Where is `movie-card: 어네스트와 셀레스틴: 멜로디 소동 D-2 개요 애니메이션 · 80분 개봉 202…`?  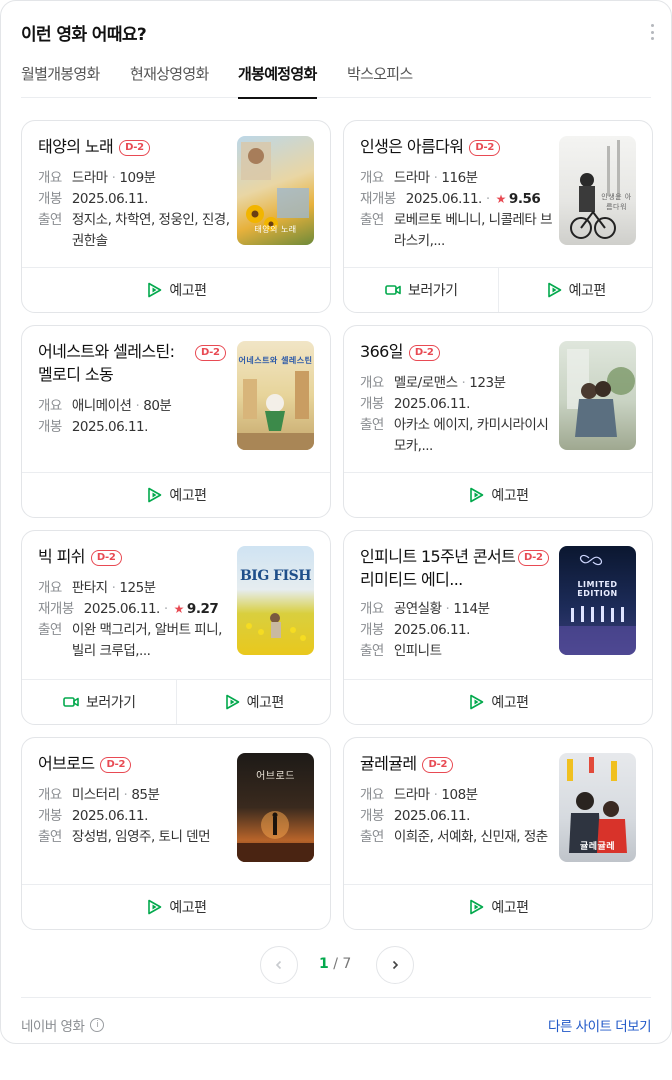 movie-card: 어네스트와 셀레스틴: 멜로디 소동 D-2 개요 애니메이션 · 80분 개봉 202… is located at coordinates (176, 421).